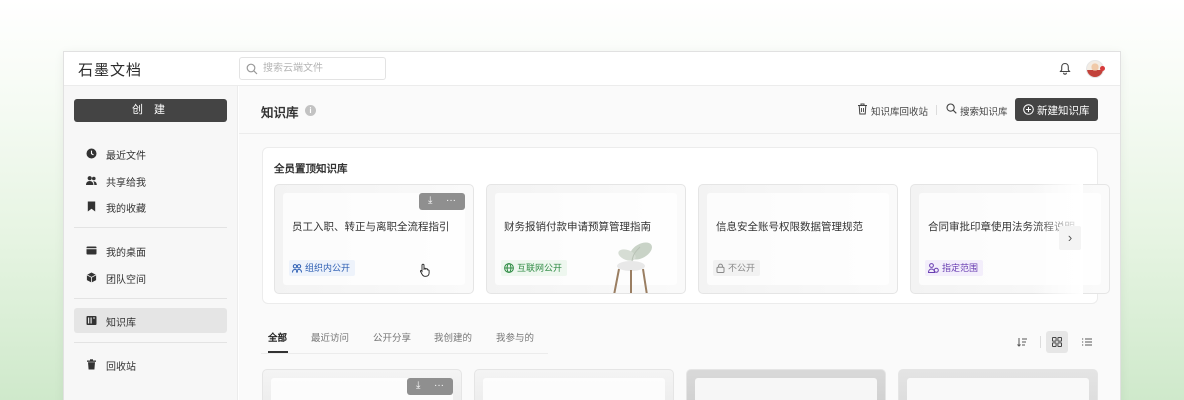 Image resolution: width=1184 pixels, height=400 pixels. Describe the element at coordinates (374, 239) in the screenshot. I see `kb-card: ⤓ ··· 员工入职、转正与离职全流程指引 组织内公开` at that location.